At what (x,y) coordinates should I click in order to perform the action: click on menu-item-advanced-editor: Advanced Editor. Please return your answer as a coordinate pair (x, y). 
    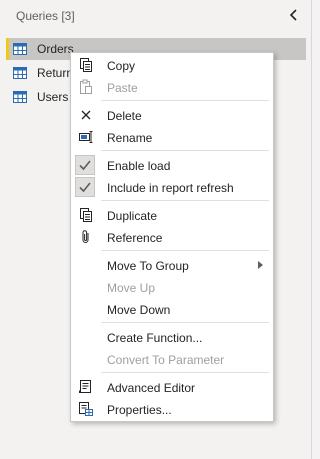
    Looking at the image, I should click on (172, 387).